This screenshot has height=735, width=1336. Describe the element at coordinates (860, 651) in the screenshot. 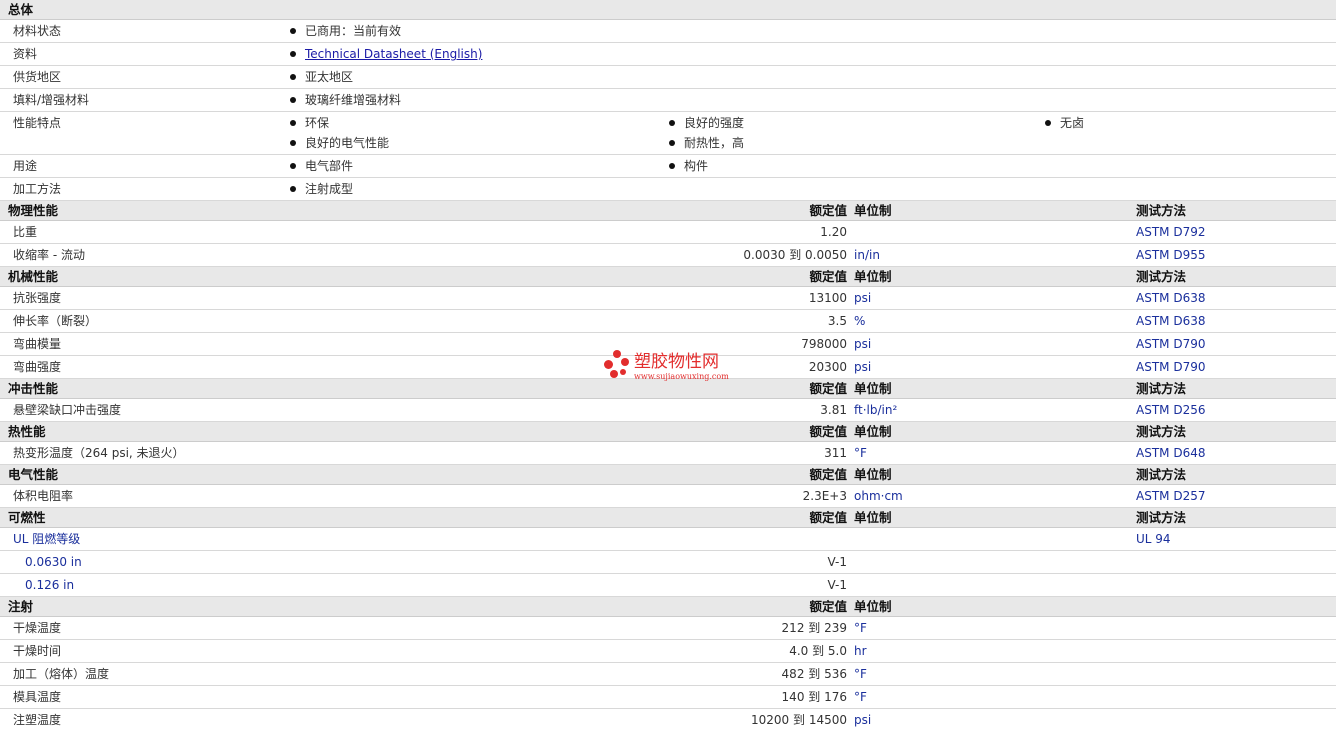

I see `property-unit: hr` at that location.